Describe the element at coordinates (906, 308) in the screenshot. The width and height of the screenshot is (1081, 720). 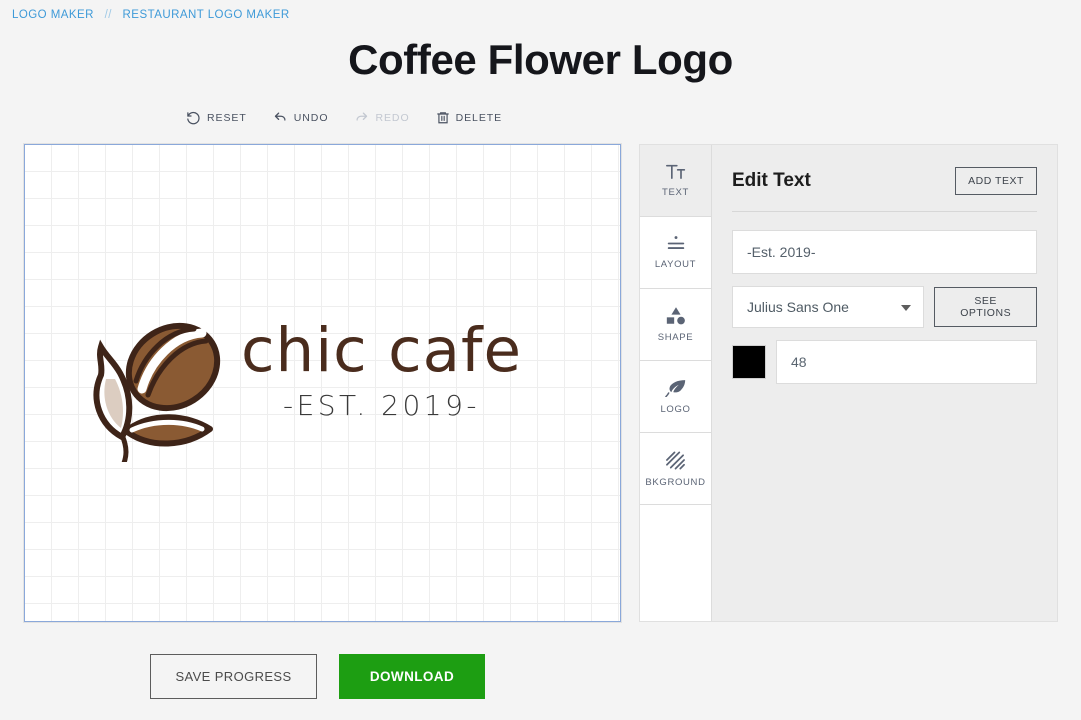
I see `chevron-down-icon` at that location.